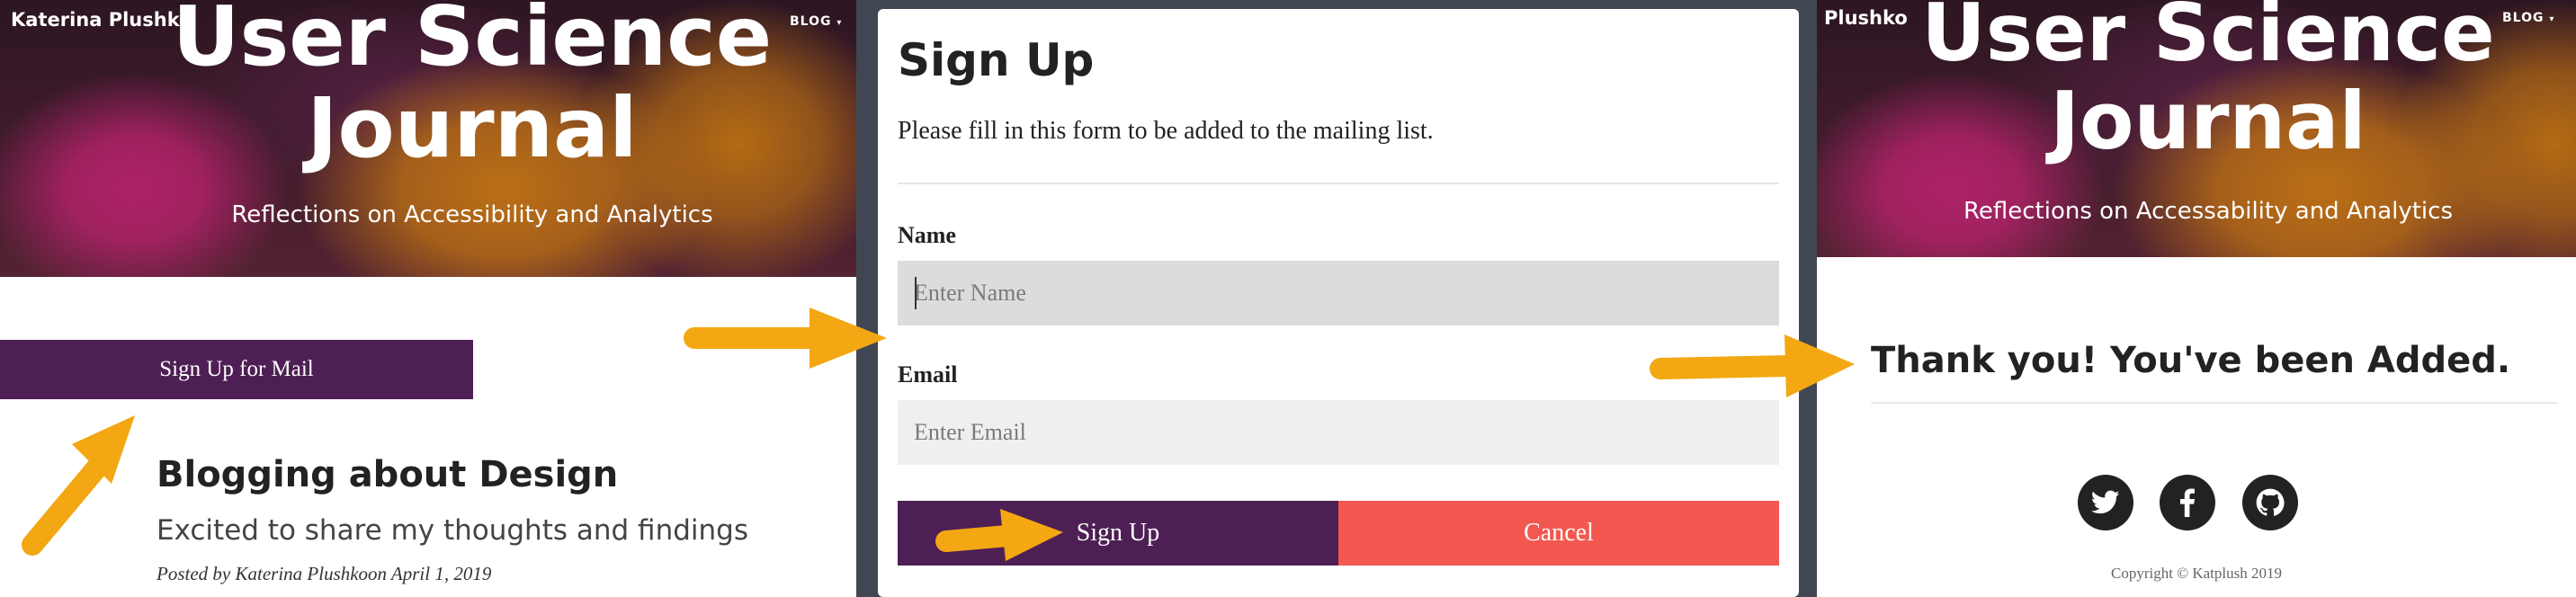 This screenshot has height=597, width=2576. What do you see at coordinates (2196, 574) in the screenshot?
I see `copyright-text: Copyright © Katplush 2019` at bounding box center [2196, 574].